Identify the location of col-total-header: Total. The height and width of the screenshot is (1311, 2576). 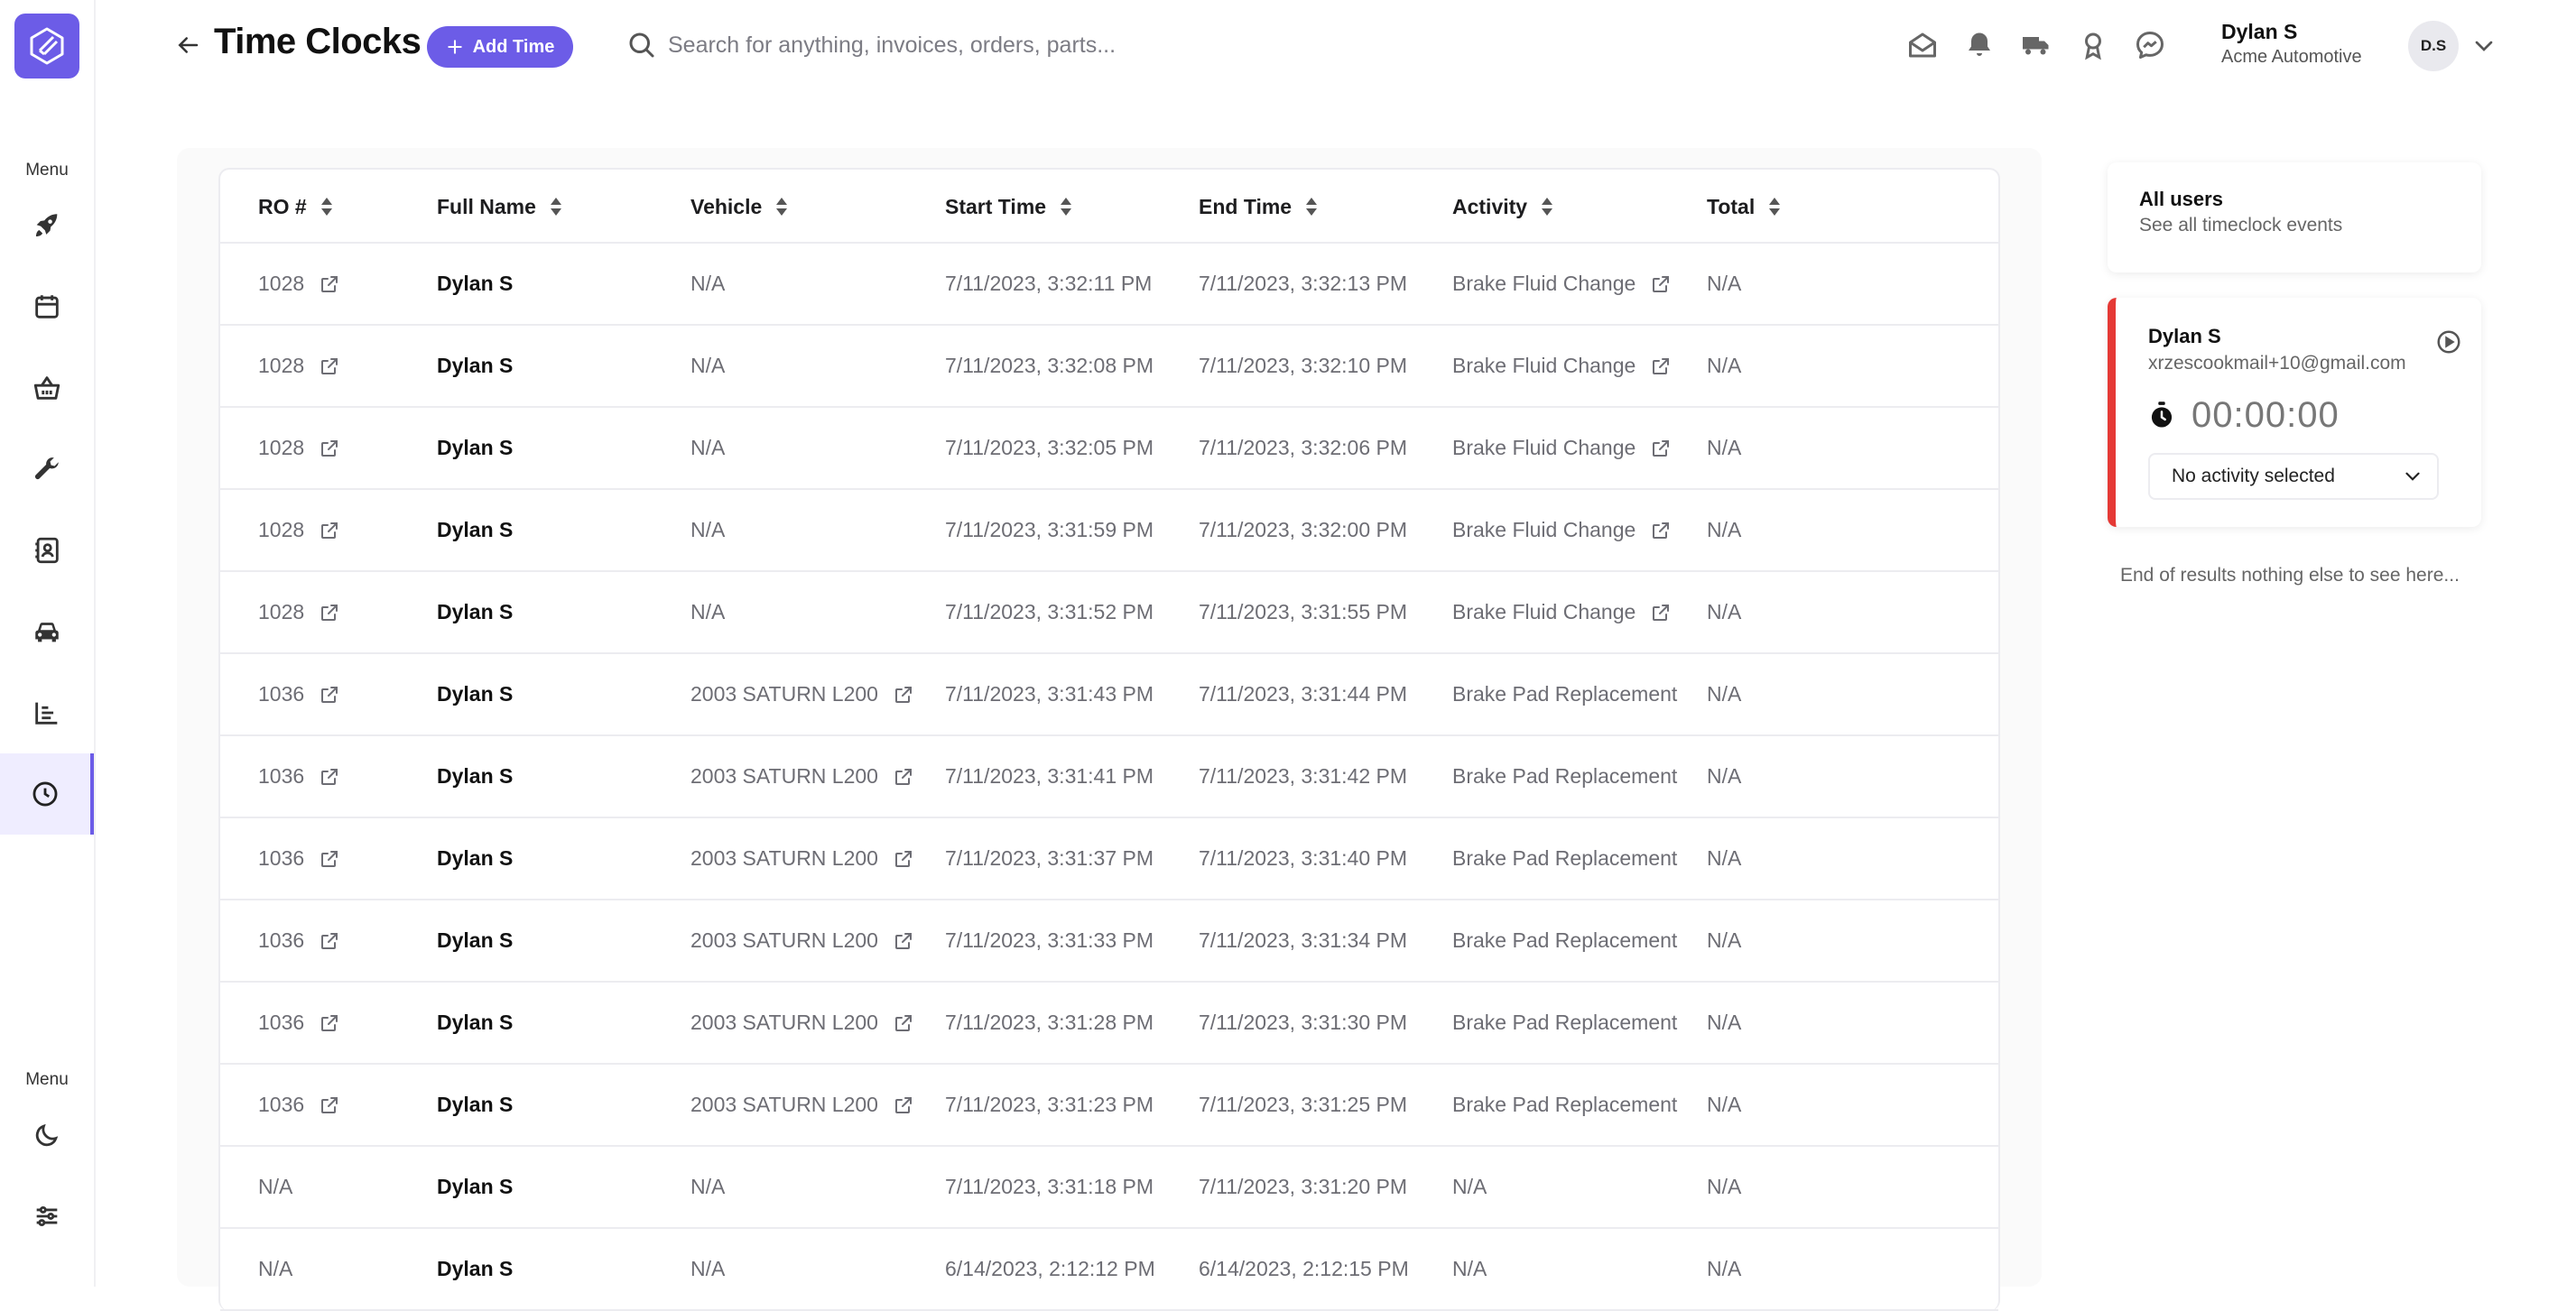
(1744, 207).